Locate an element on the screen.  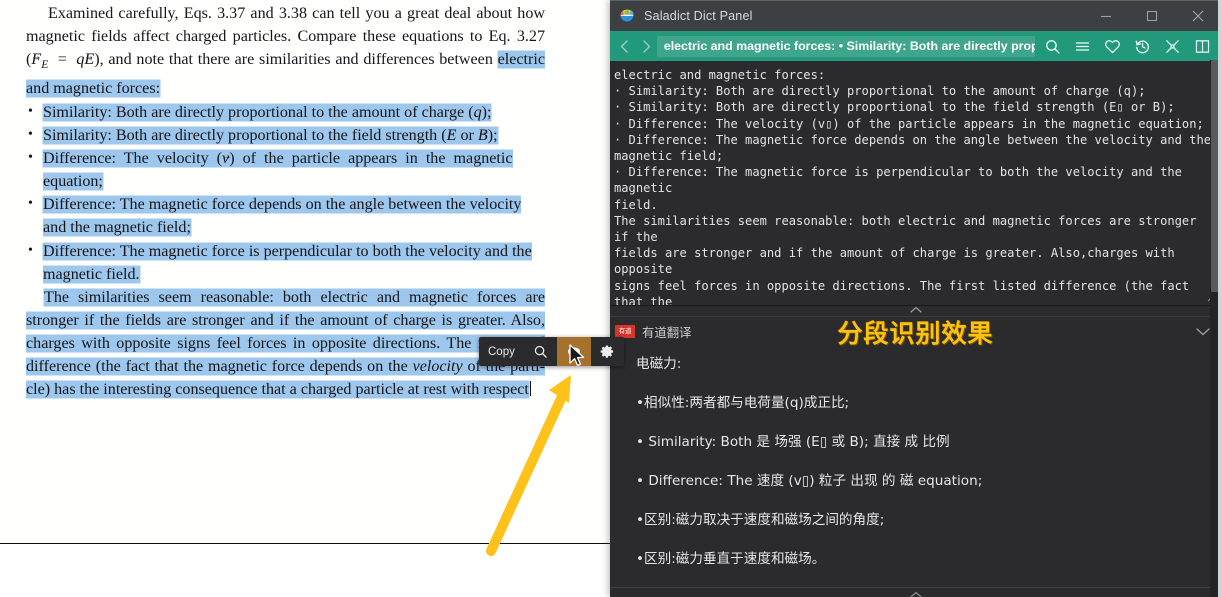
chevron-left-icon is located at coordinates (624, 46).